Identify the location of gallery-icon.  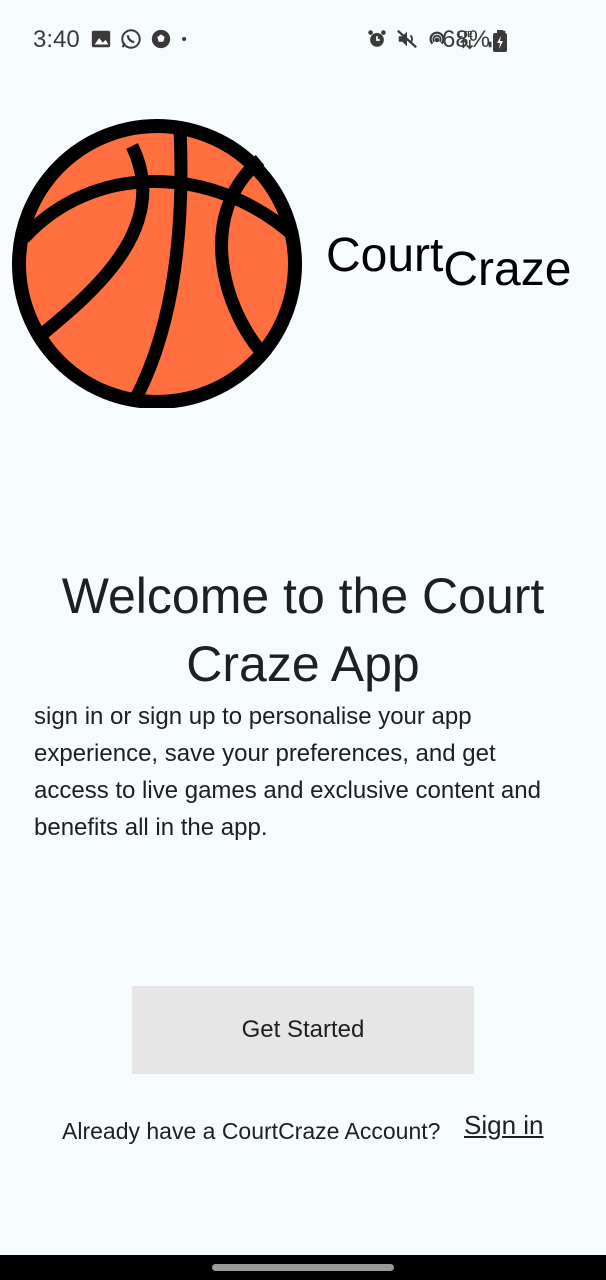
(101, 39).